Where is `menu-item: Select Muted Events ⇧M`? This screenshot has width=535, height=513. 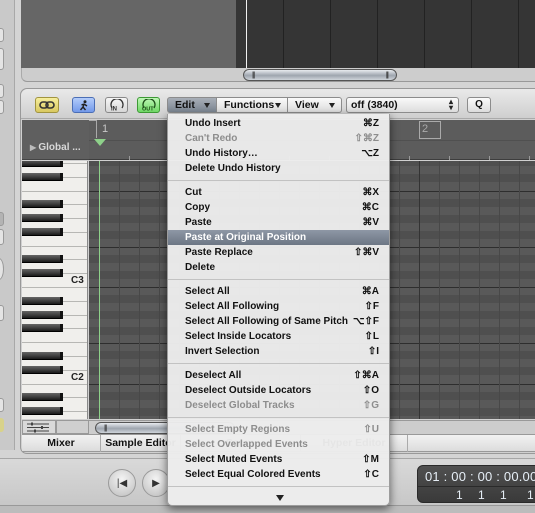
menu-item: Select Muted Events ⇧M is located at coordinates (278, 459).